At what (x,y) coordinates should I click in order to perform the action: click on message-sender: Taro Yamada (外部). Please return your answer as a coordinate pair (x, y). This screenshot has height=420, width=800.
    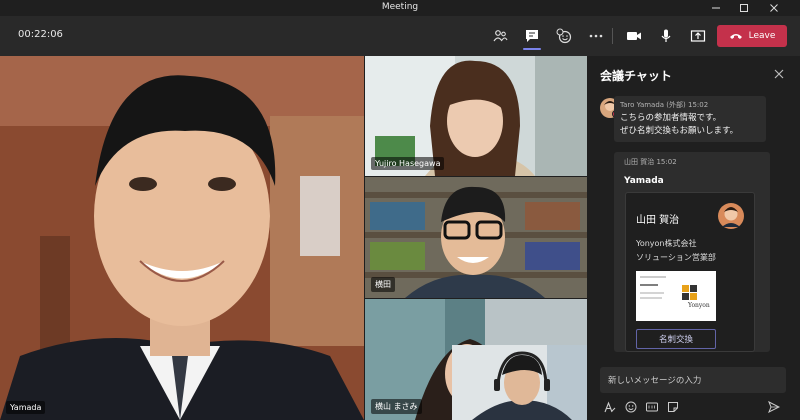
    Looking at the image, I should click on (653, 105).